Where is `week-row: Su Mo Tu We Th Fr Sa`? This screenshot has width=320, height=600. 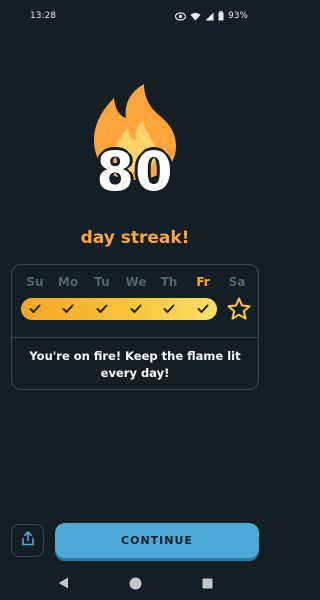 week-row: Su Mo Tu We Th Fr Sa is located at coordinates (135, 301).